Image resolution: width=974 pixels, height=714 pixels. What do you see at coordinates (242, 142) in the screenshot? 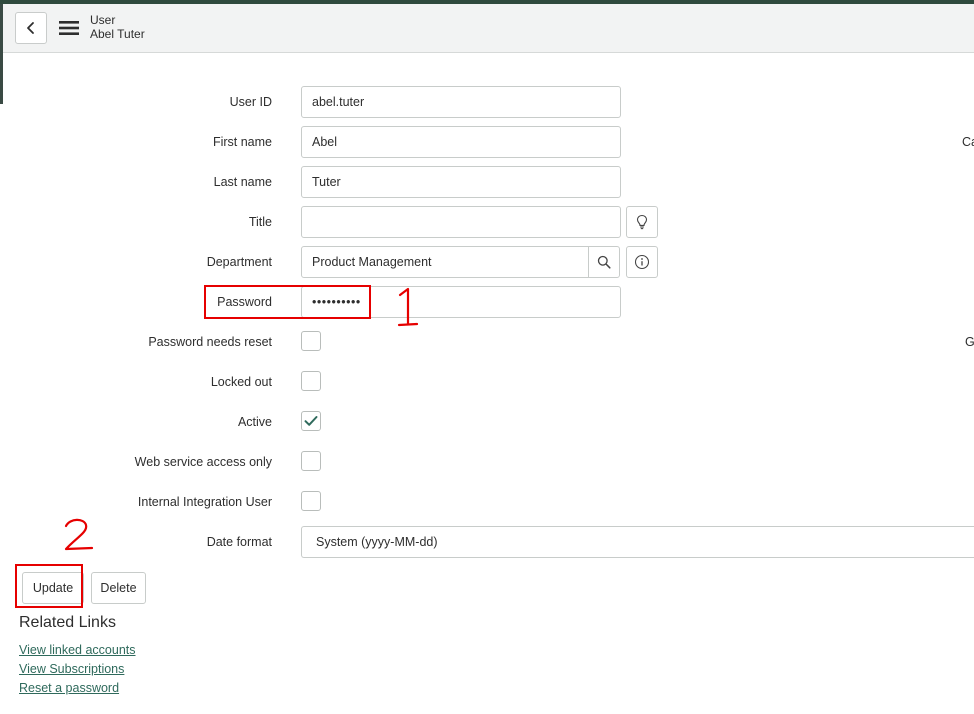
I see `first-name-label: First name` at bounding box center [242, 142].